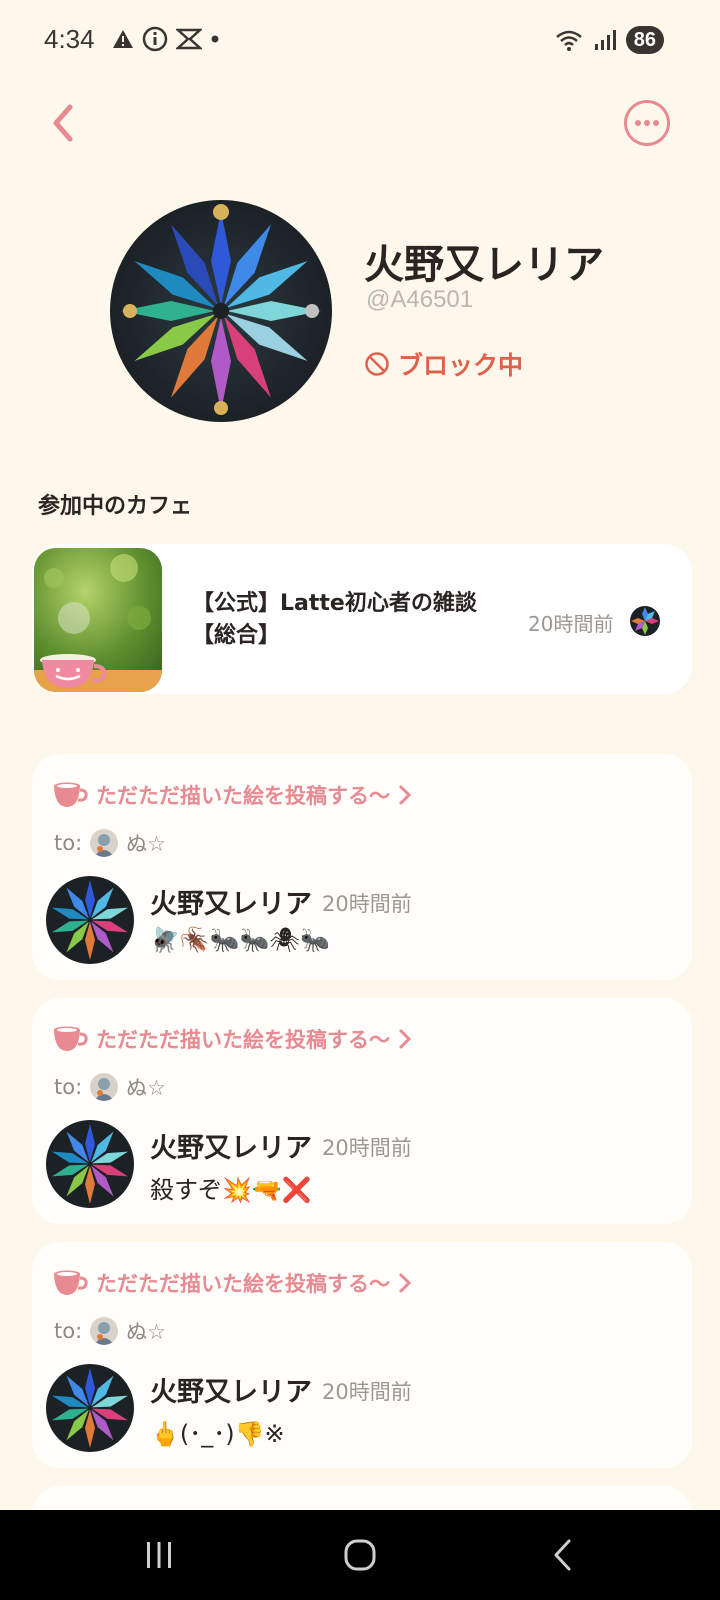 Image resolution: width=720 pixels, height=1600 pixels. Describe the element at coordinates (420, 299) in the screenshot. I see `profile-handle: @A46501` at that location.